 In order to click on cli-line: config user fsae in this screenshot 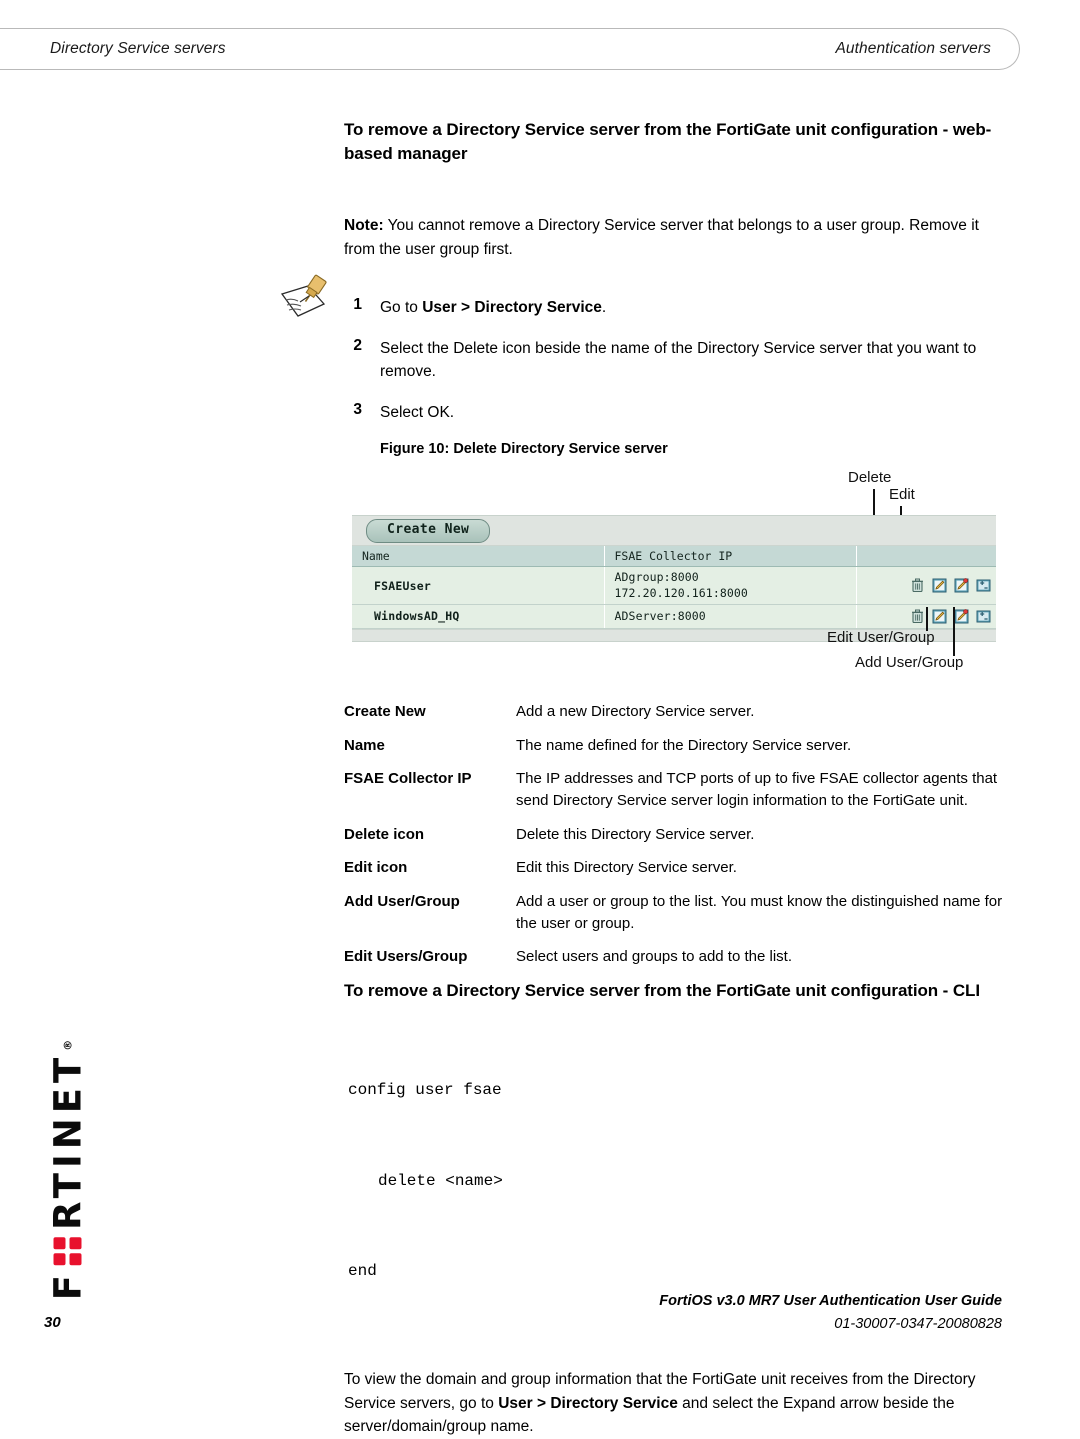, I will do `click(425, 1090)`.